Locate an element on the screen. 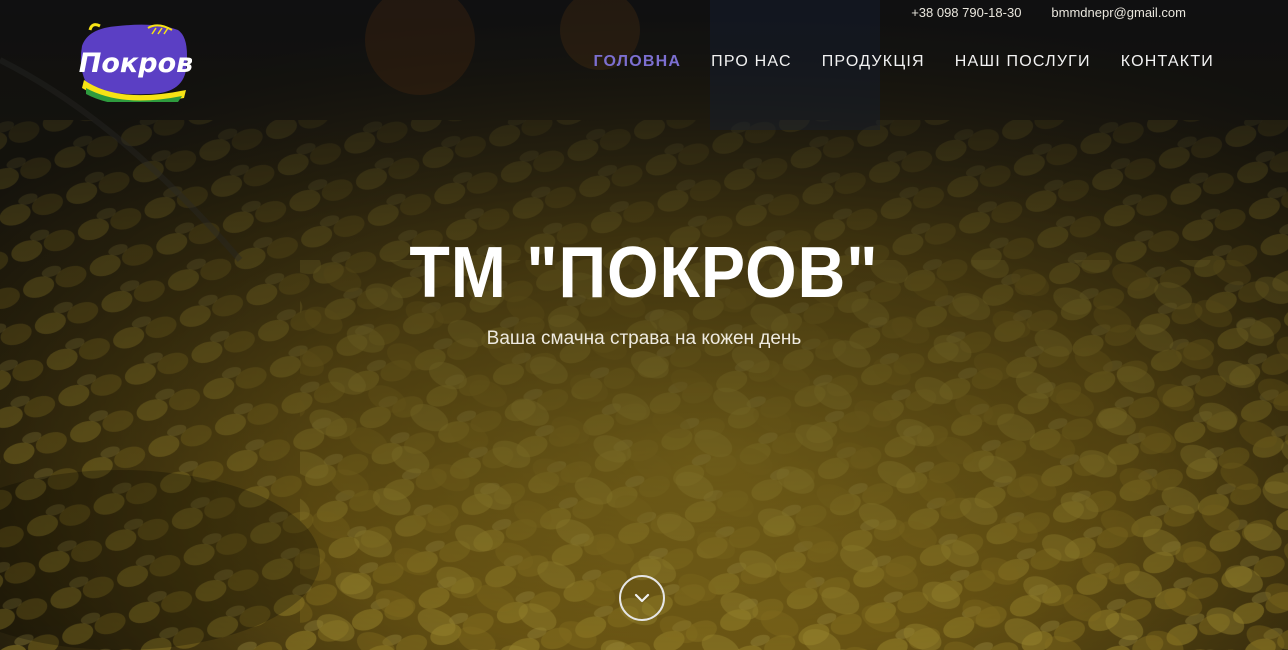  nav-item-products: ПРОДУКЦІЯ is located at coordinates (873, 62).